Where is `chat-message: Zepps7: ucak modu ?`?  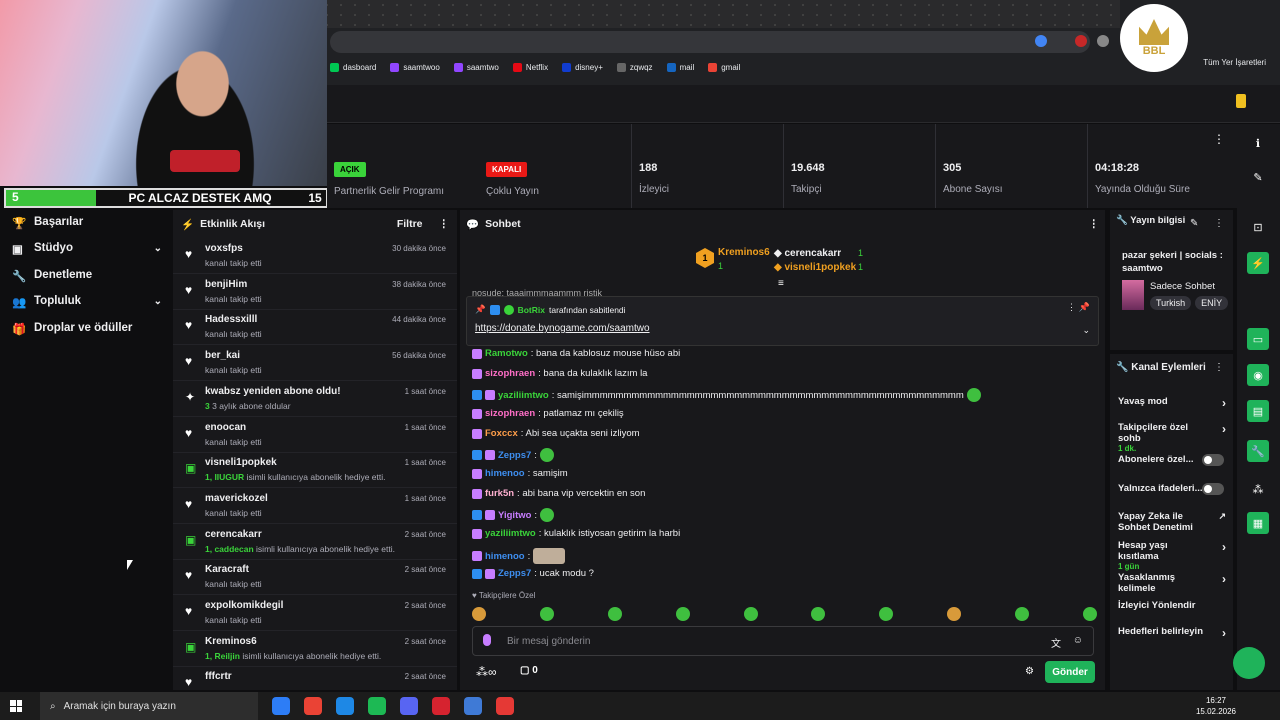 chat-message: Zepps7: ucak modu ? is located at coordinates (533, 573).